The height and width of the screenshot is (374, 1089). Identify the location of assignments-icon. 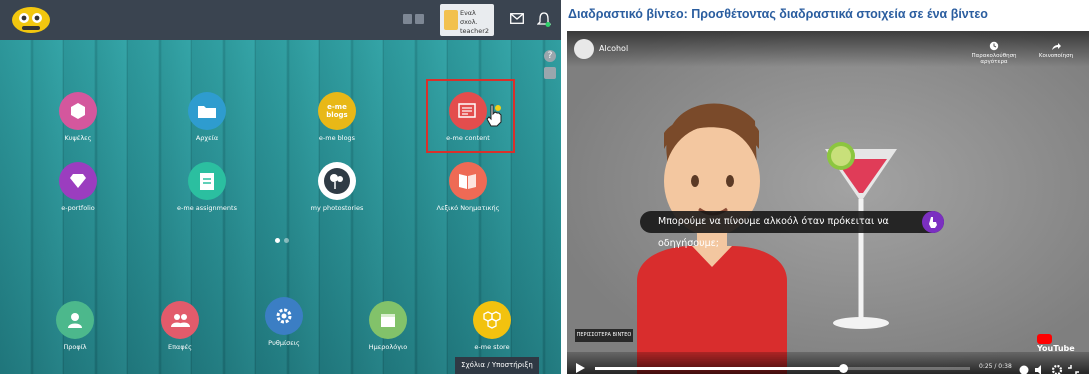
(207, 181).